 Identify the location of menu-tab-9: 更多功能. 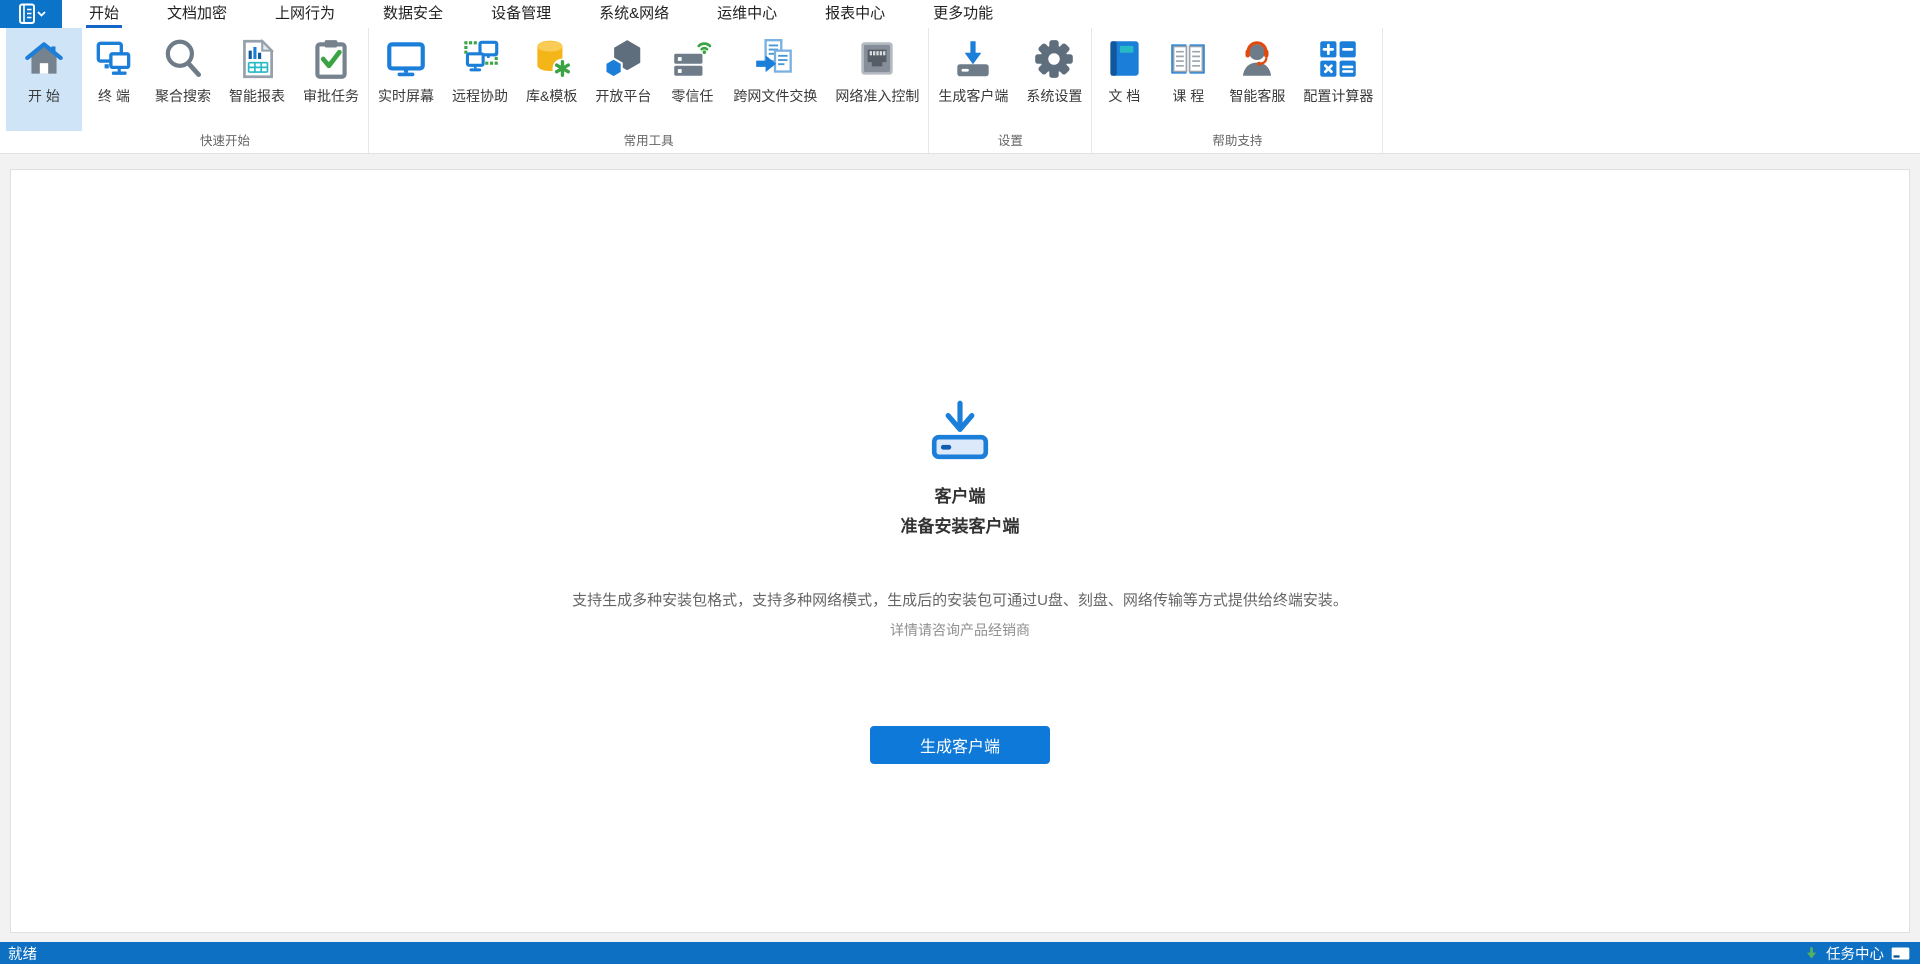
(963, 14).